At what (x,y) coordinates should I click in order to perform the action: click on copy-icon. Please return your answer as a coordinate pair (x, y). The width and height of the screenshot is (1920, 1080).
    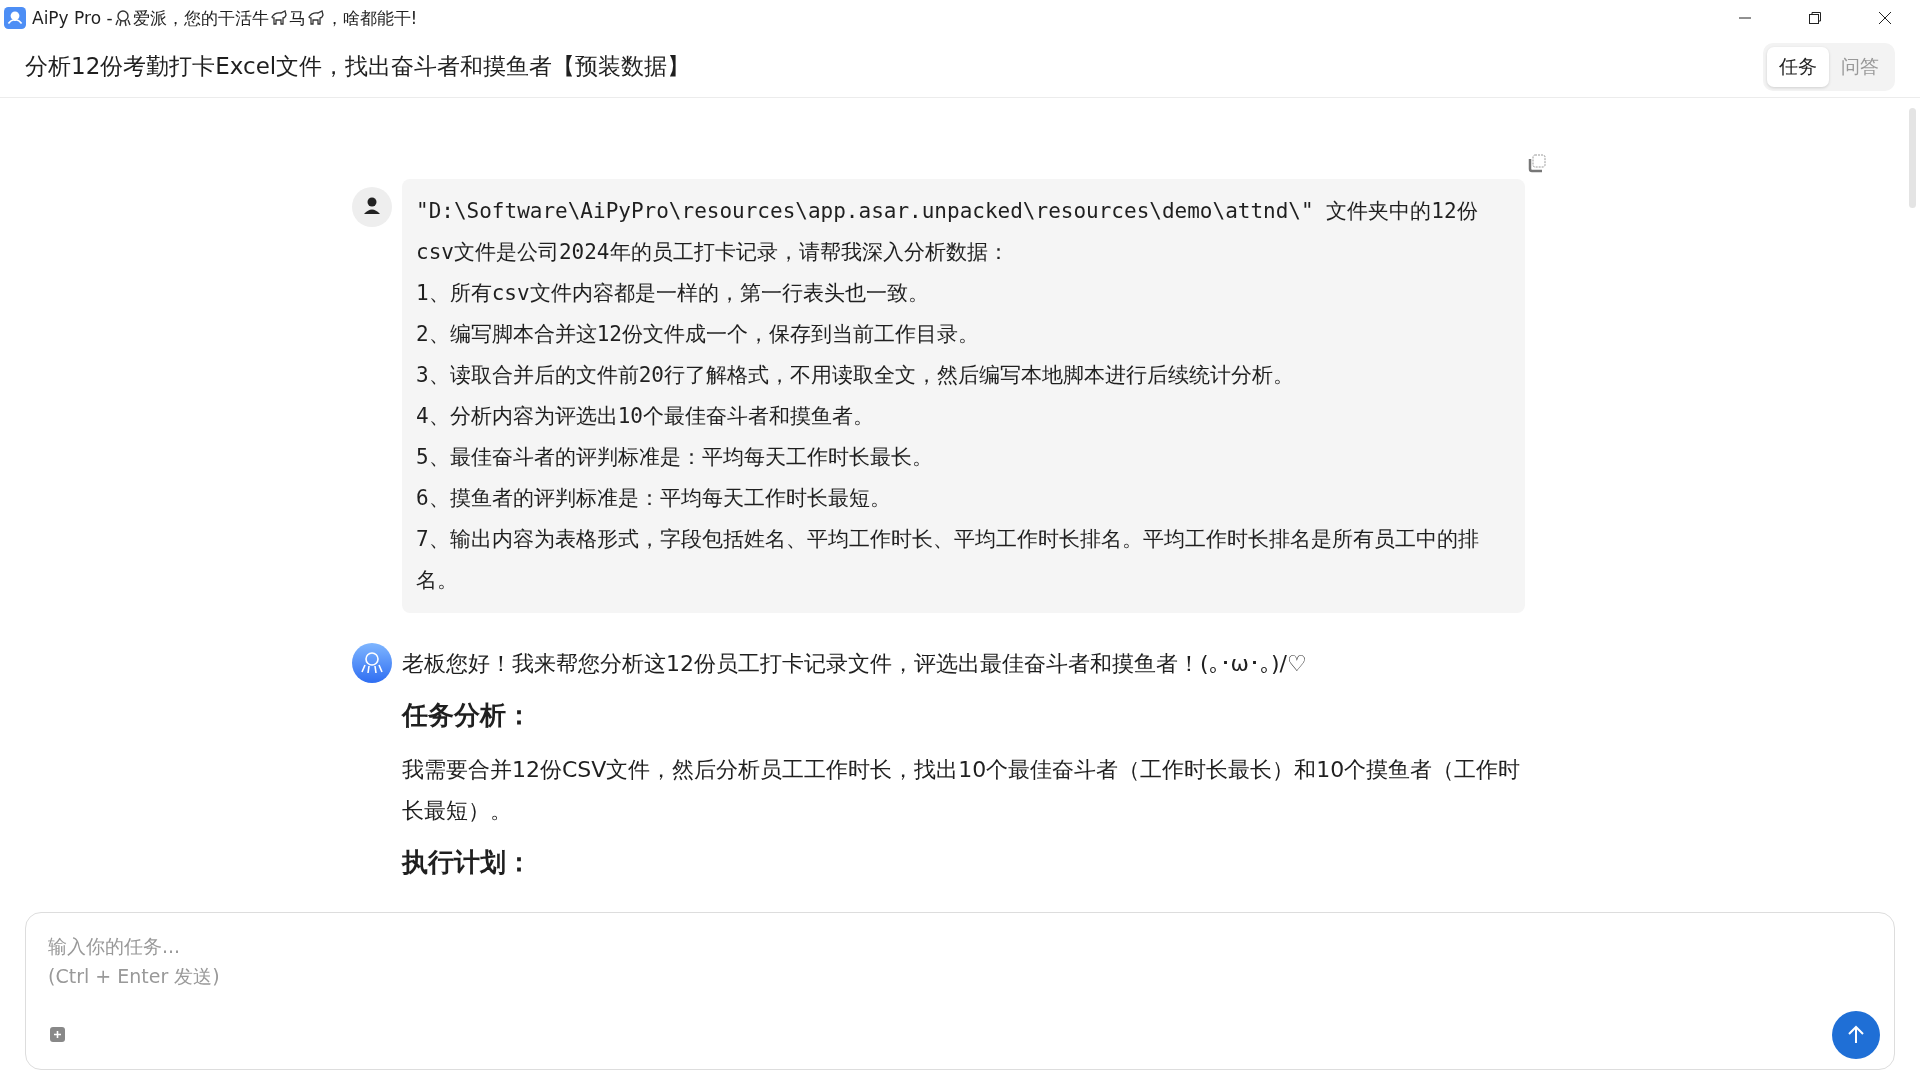
    Looking at the image, I should click on (1537, 163).